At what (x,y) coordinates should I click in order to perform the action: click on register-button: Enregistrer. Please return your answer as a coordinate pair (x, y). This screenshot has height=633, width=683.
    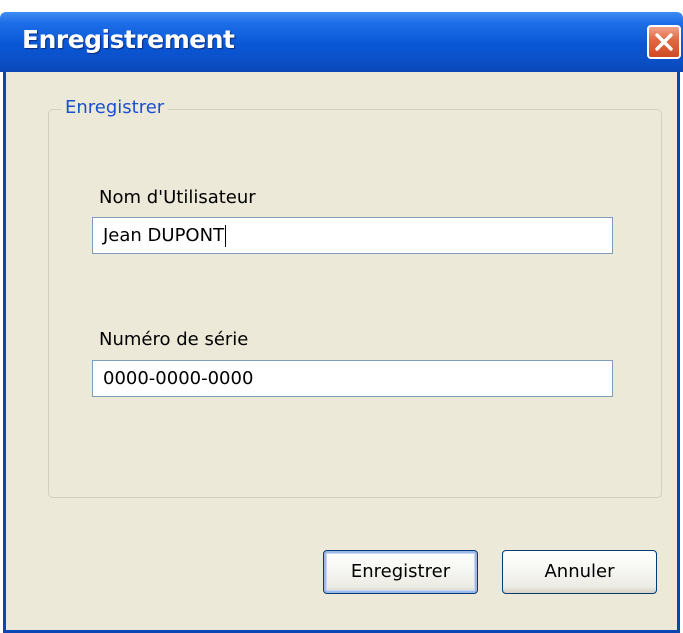
    Looking at the image, I should click on (400, 572).